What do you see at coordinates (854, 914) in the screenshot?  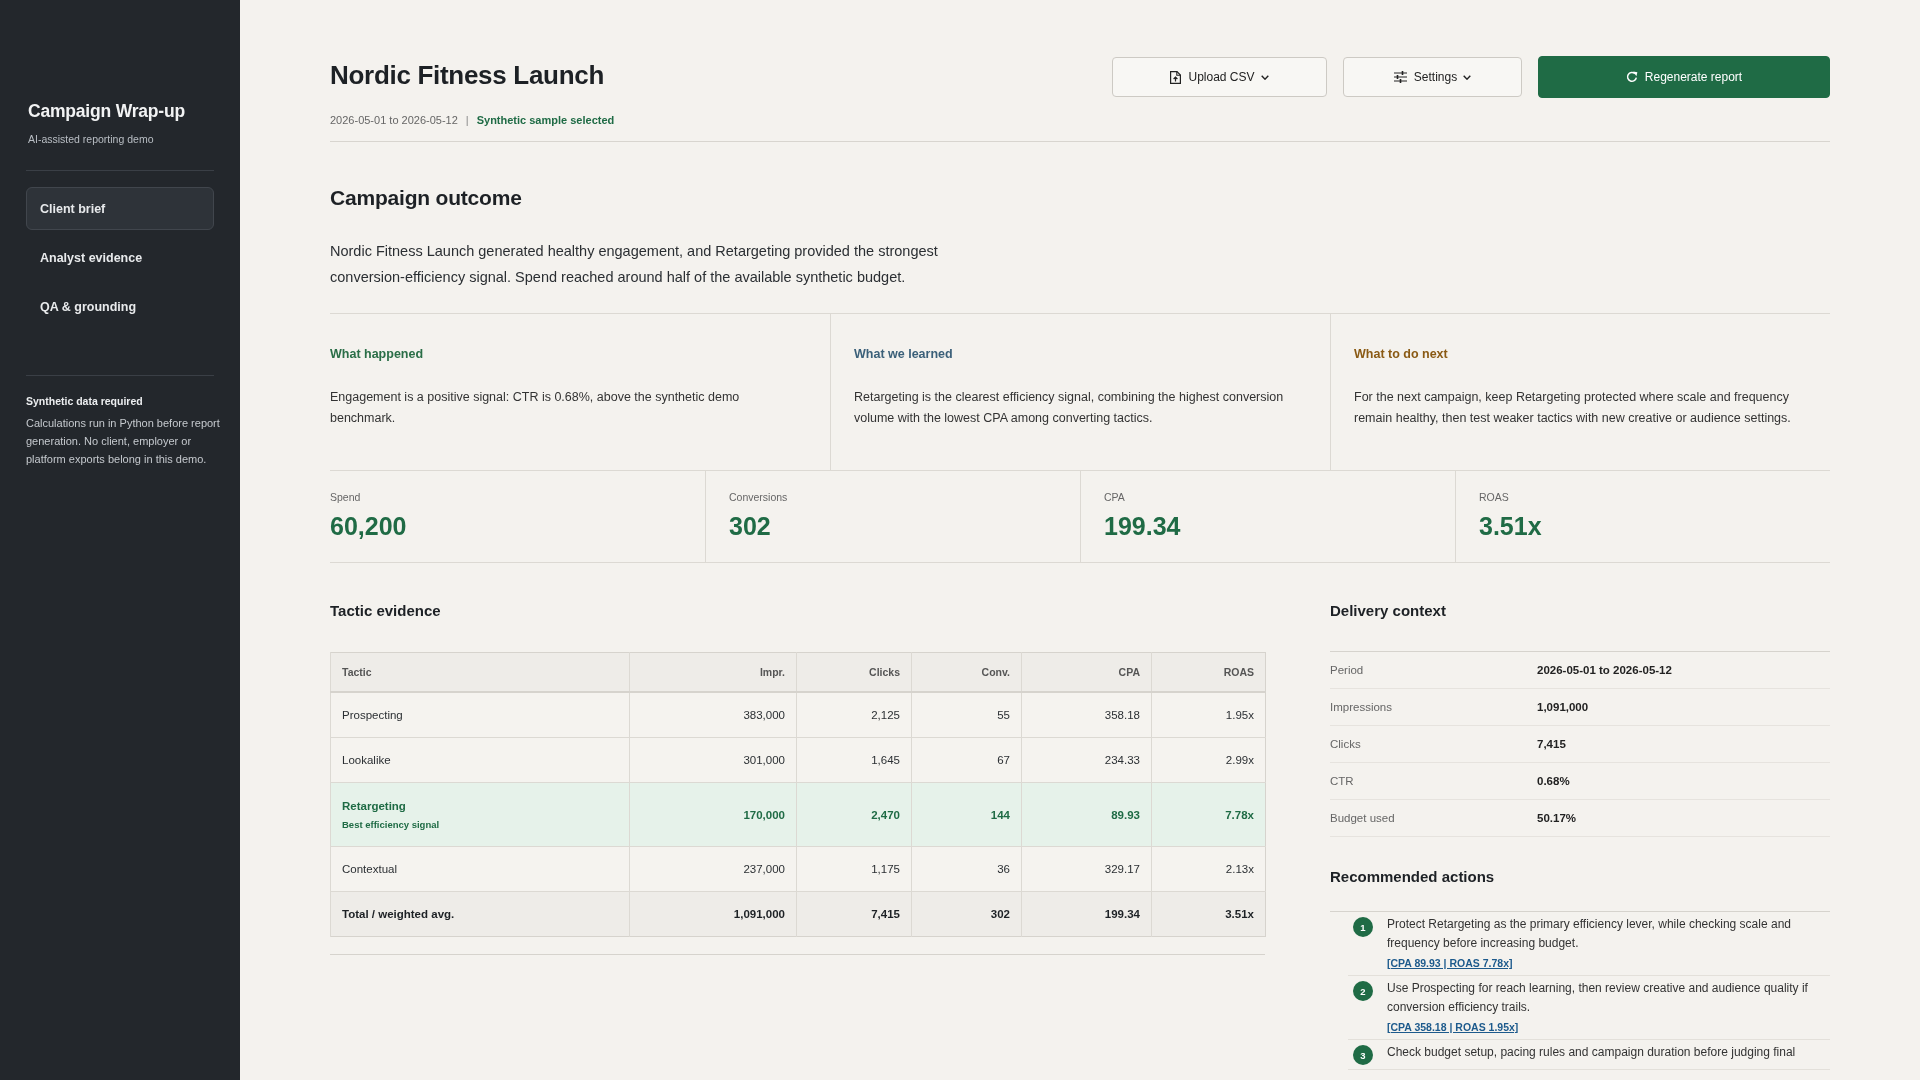 I see `table-cell: 7,415` at bounding box center [854, 914].